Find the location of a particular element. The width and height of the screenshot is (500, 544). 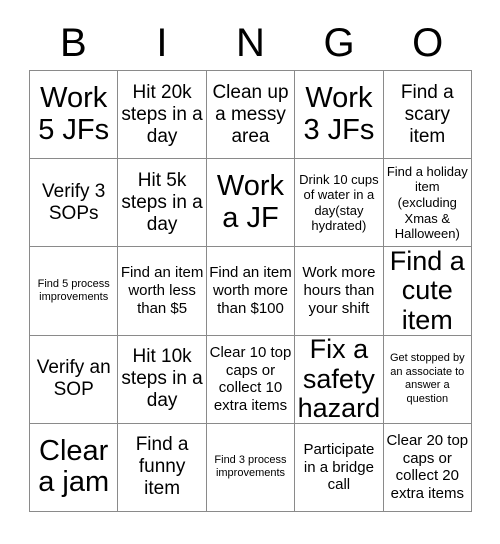

bingo-cell: Fix a safety hazard is located at coordinates (339, 379).